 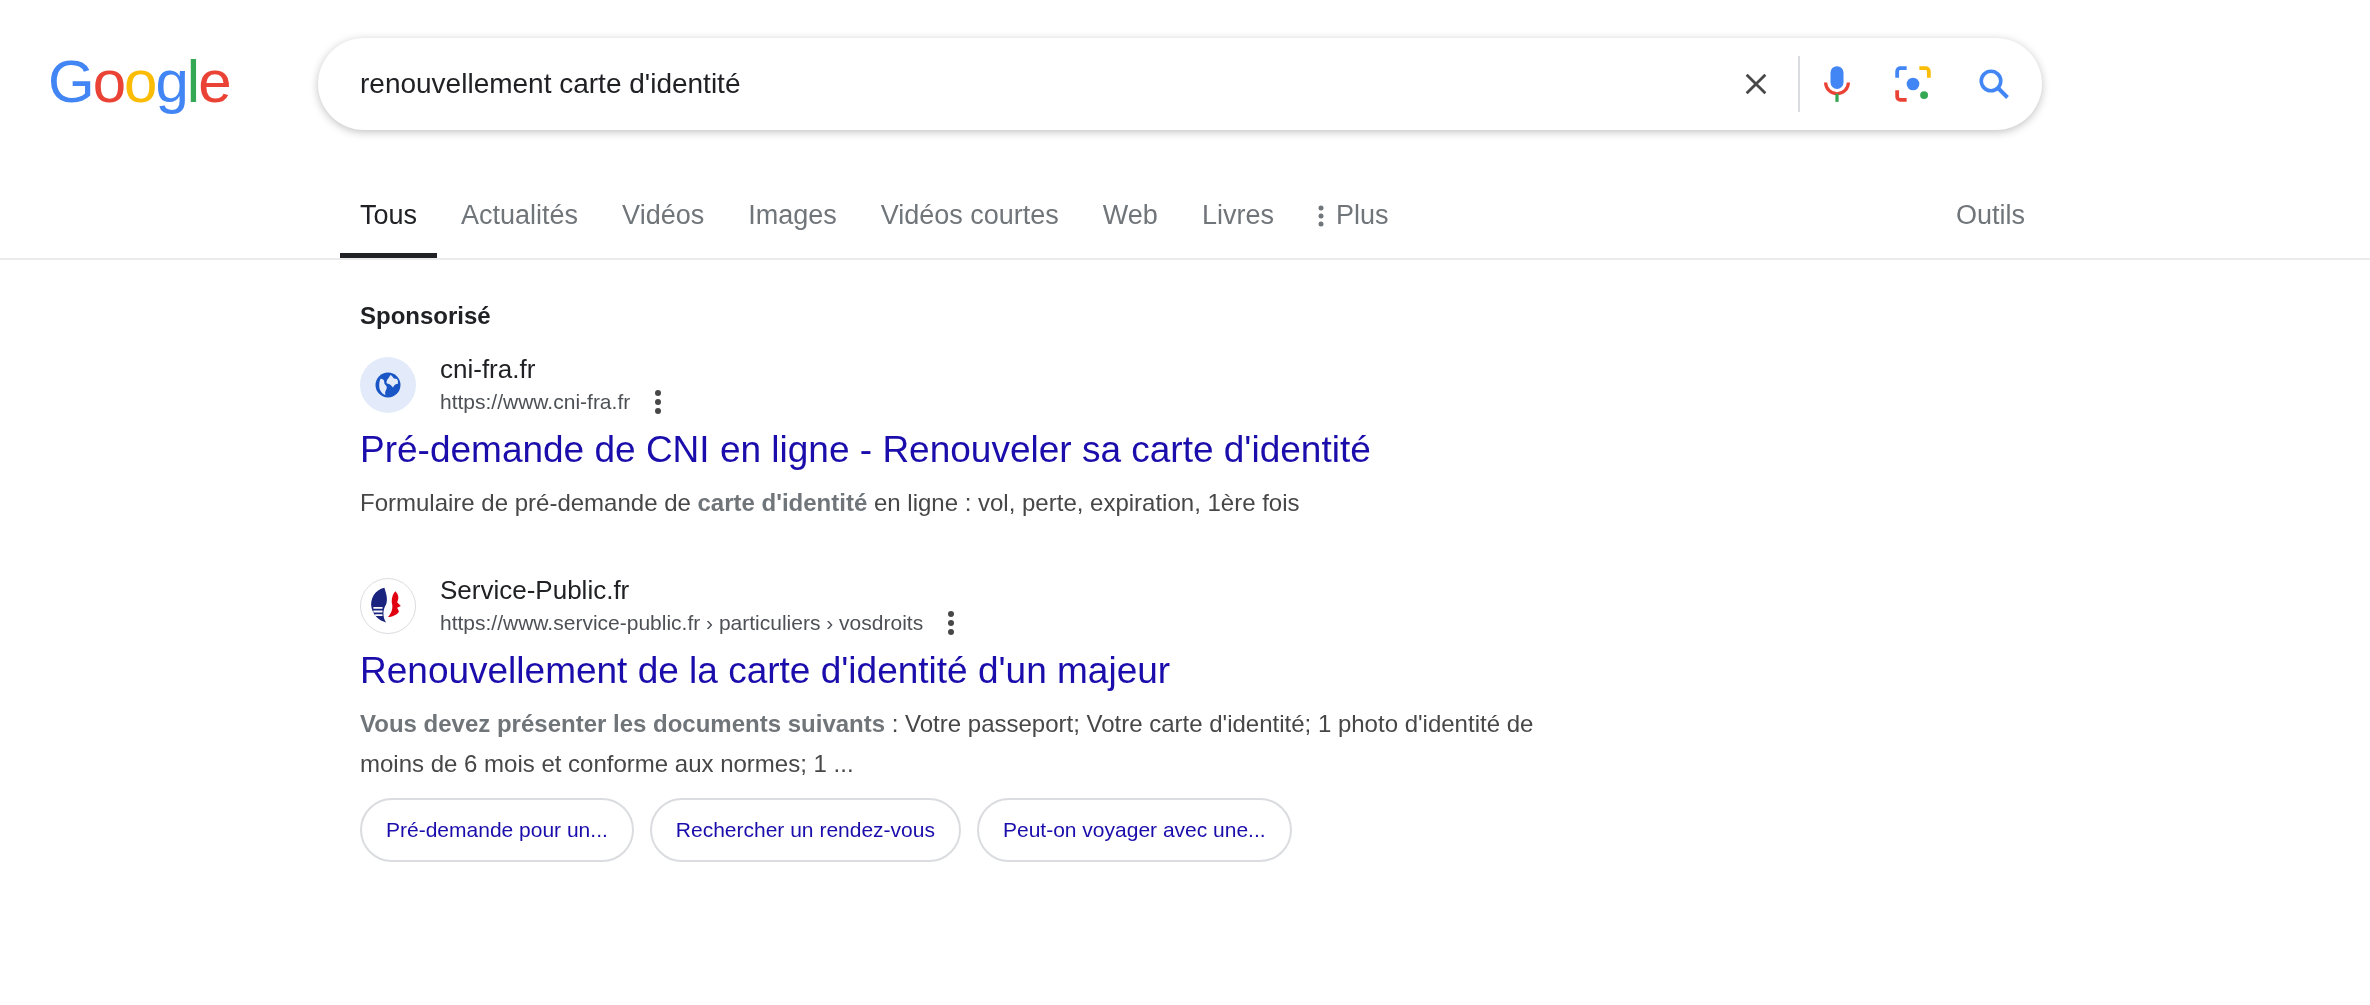 I want to click on result-snippet: Formulaire de pré-demande de carte d'identité en ligne : vol, perte, expiration, 1ère fois, so click(x=830, y=503).